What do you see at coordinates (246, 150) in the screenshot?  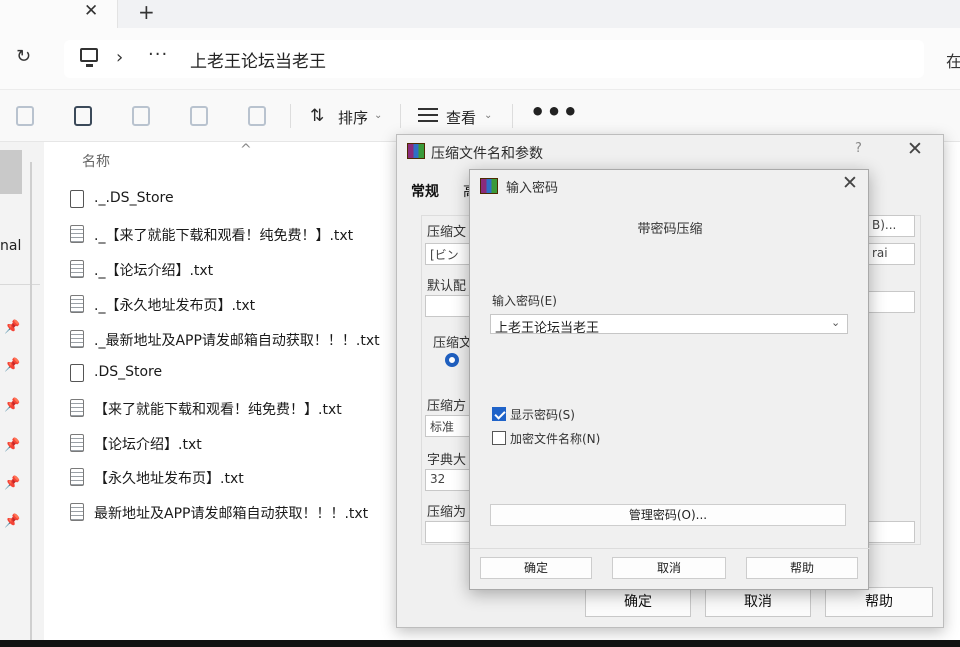 I see `sort-ascending-icon: ^` at bounding box center [246, 150].